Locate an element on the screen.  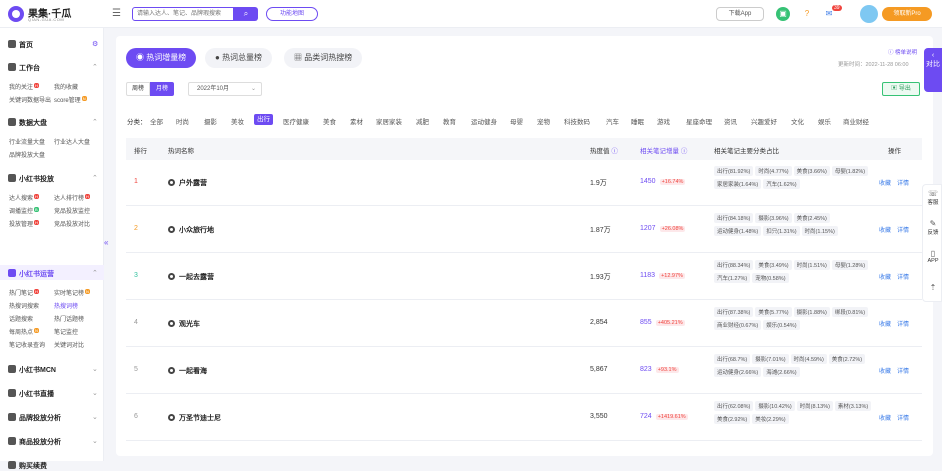
category-item: 美妆 is located at coordinates (237, 121).